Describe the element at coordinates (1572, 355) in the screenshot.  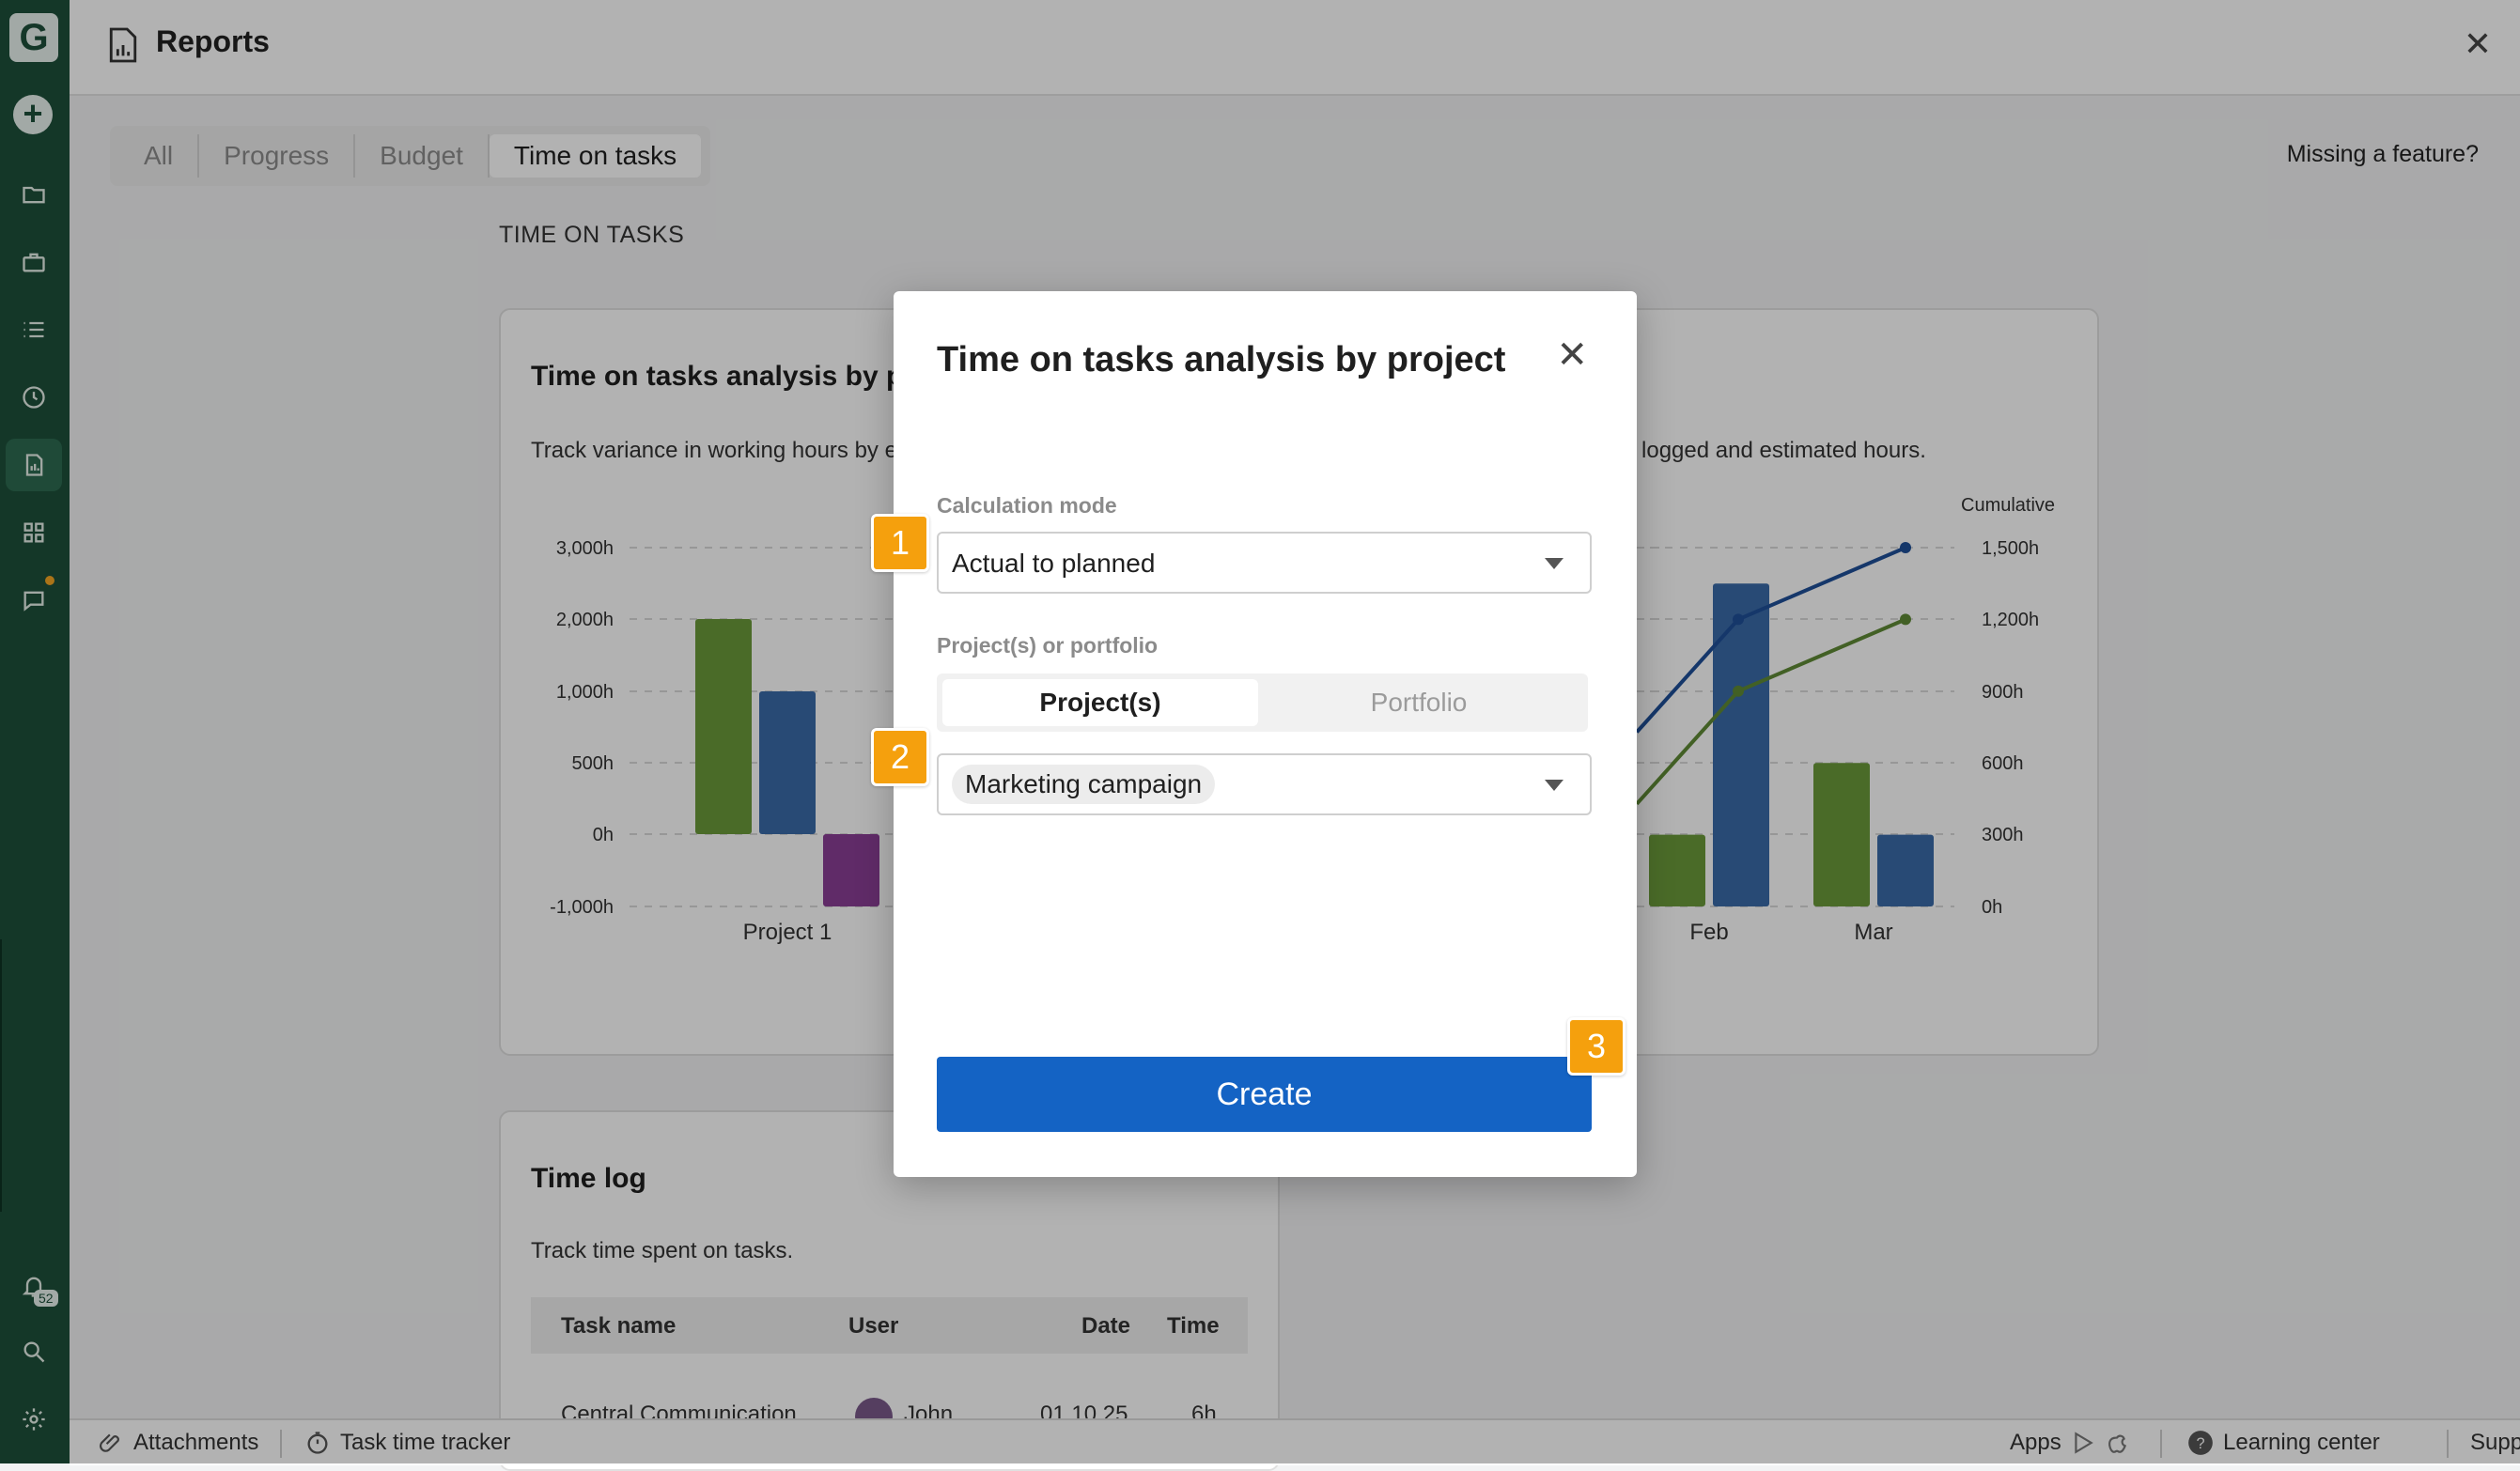
I see `close-icon: ✕` at that location.